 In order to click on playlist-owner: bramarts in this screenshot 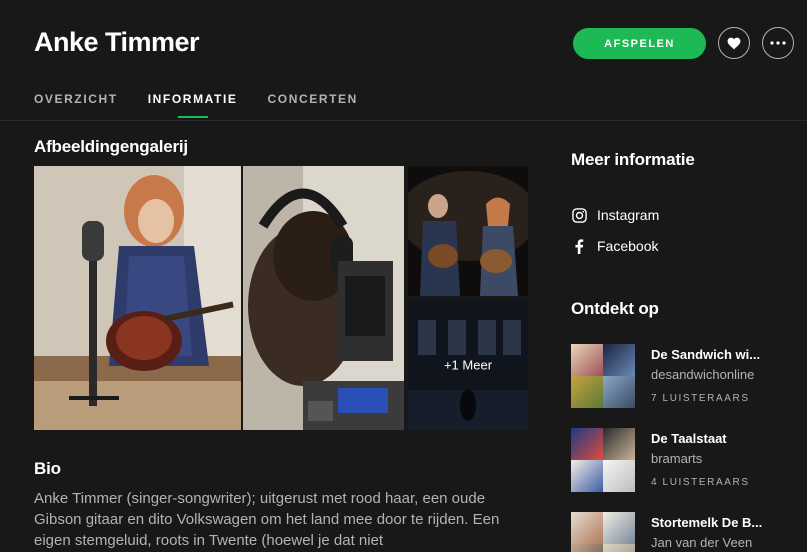, I will do `click(677, 458)`.